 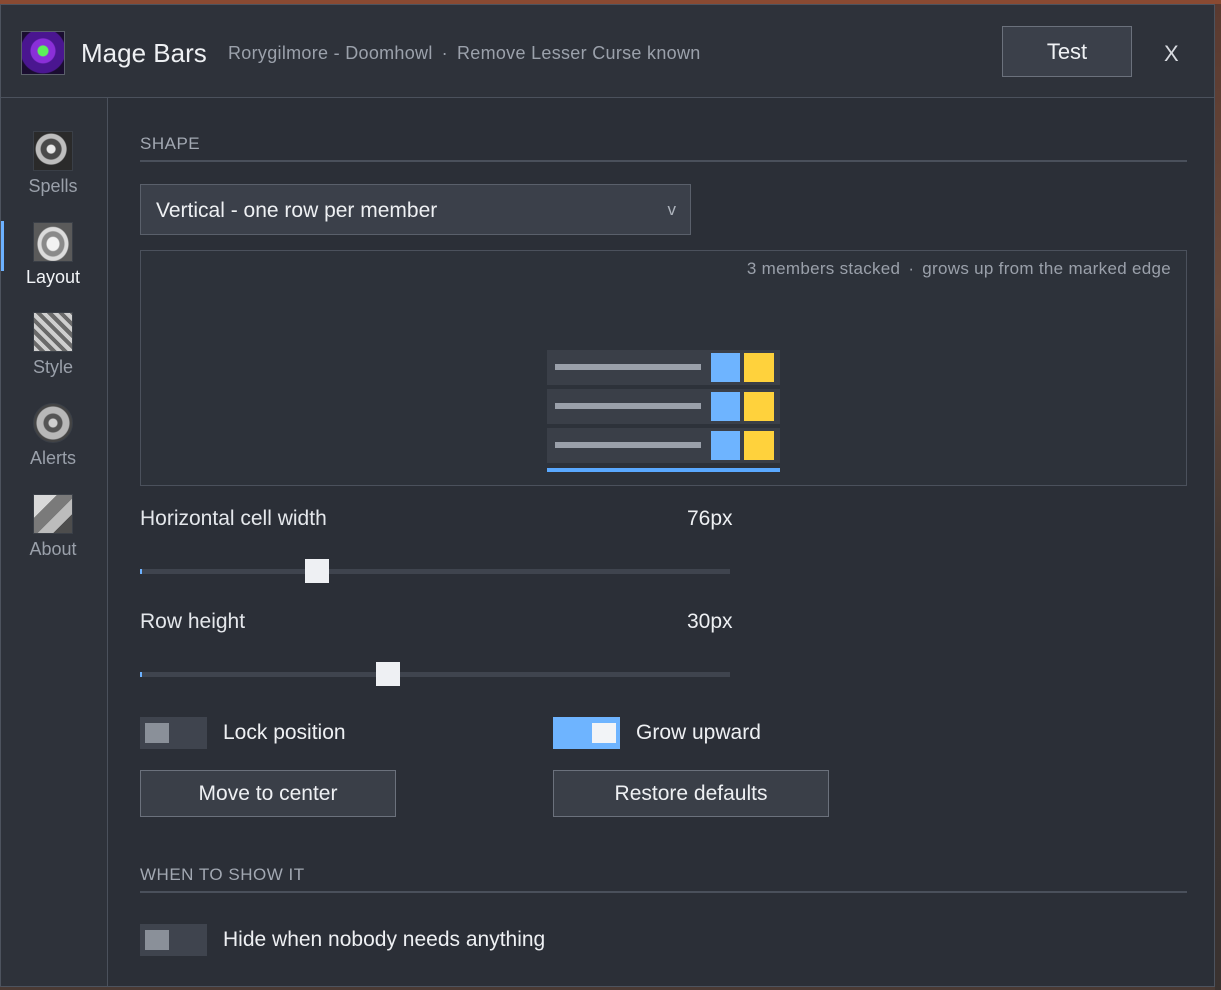 I want to click on background-right-edge, so click(x=1218, y=497).